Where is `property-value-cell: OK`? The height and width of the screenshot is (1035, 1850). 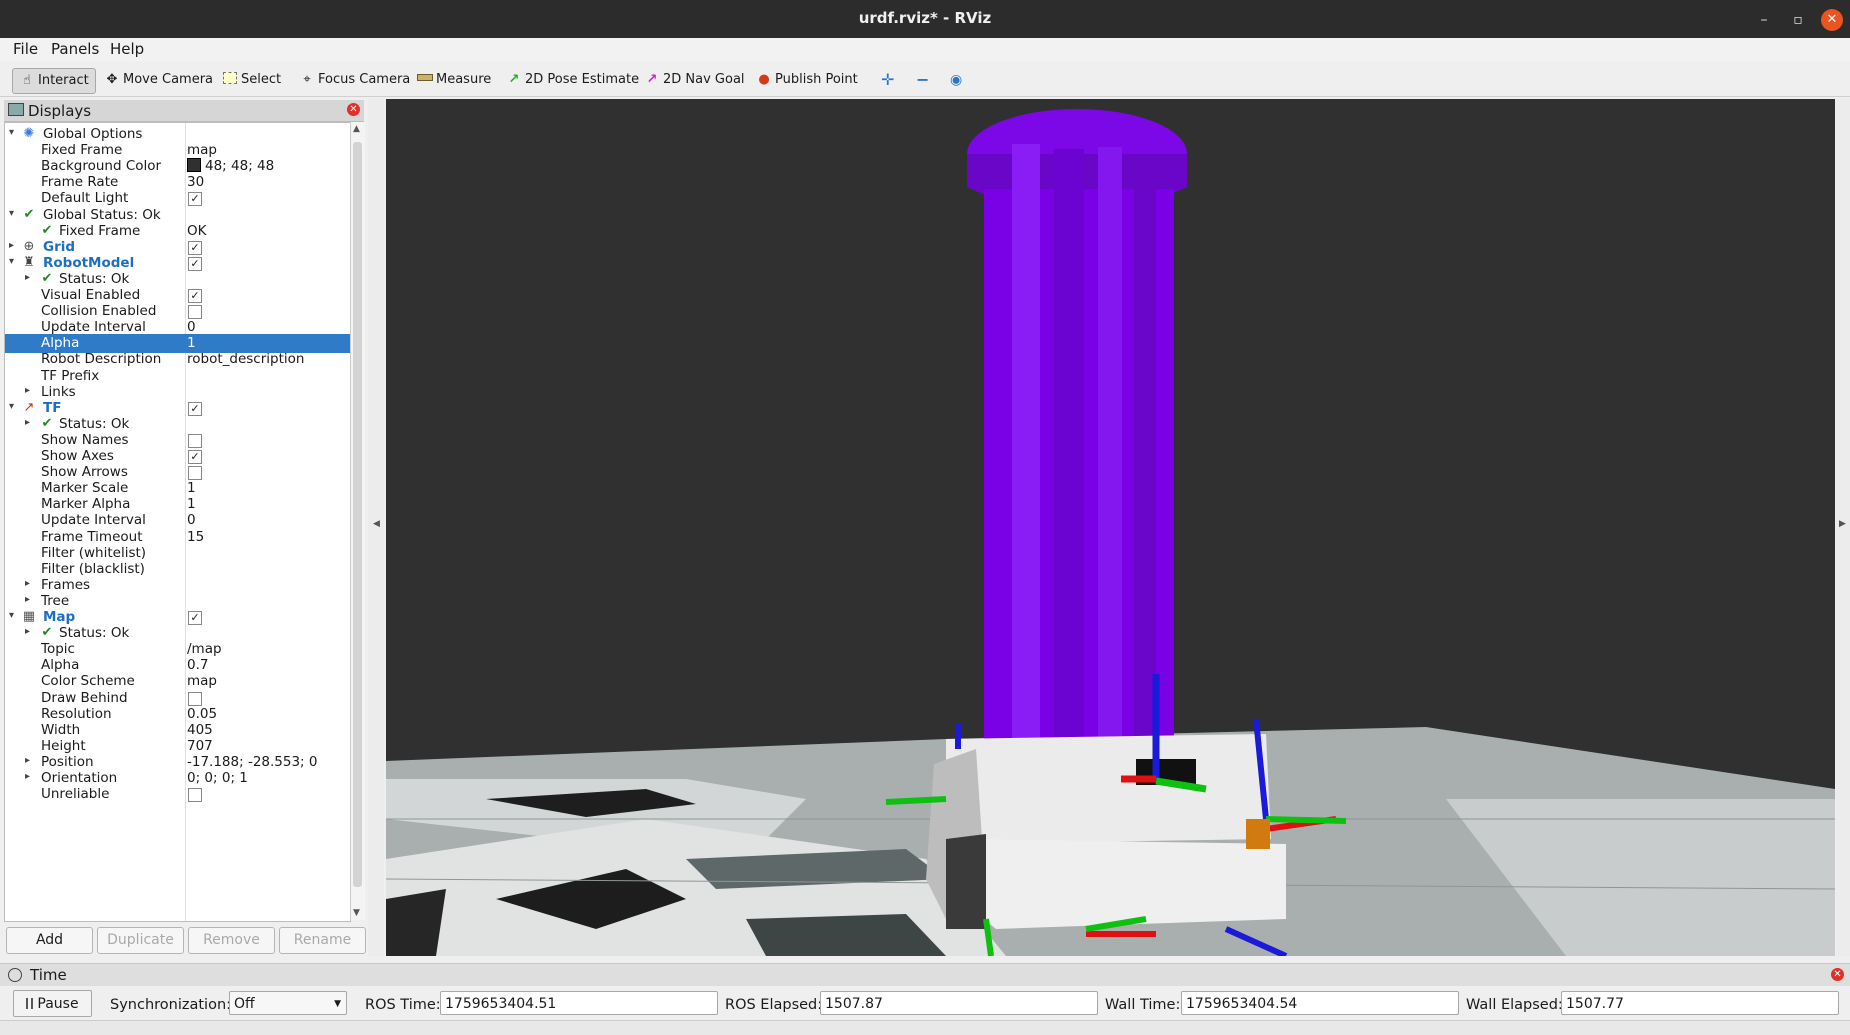 property-value-cell: OK is located at coordinates (196, 231).